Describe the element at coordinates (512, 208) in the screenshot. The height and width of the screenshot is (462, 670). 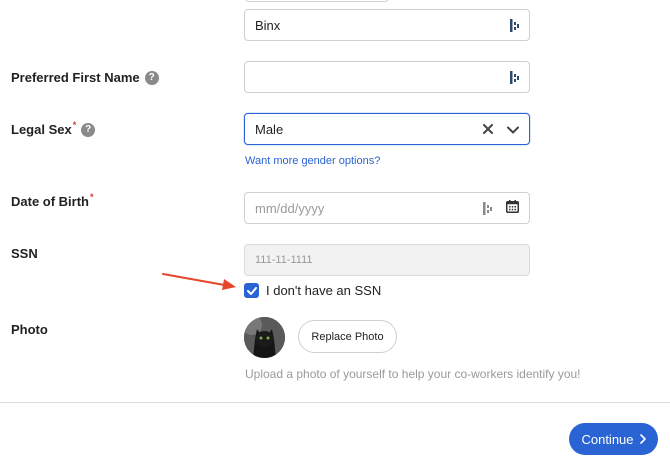
I see `calendar-icon` at that location.